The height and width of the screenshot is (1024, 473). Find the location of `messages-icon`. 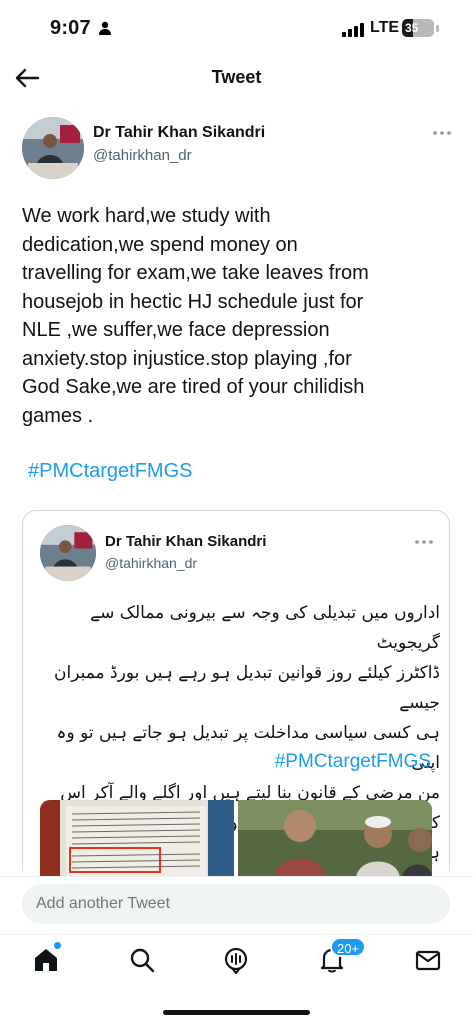

messages-icon is located at coordinates (428, 960).